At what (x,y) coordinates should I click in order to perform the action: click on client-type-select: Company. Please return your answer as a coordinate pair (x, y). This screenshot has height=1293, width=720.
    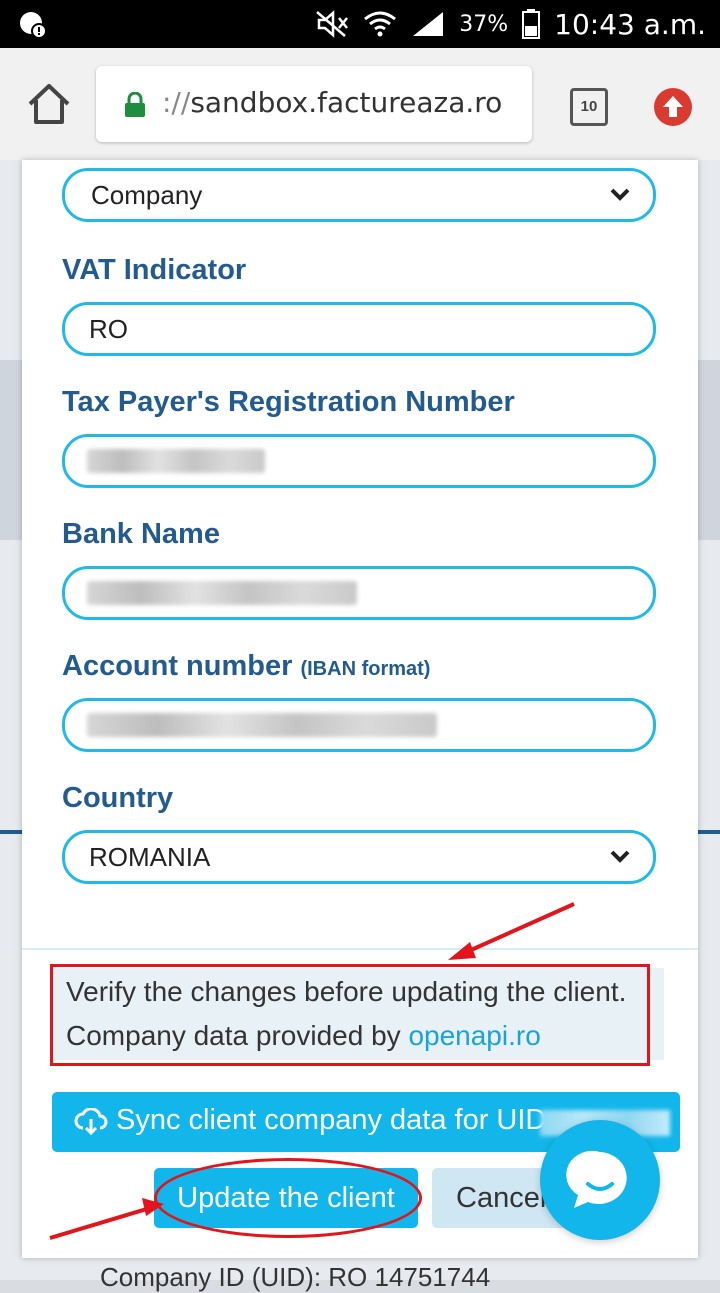
    Looking at the image, I should click on (359, 195).